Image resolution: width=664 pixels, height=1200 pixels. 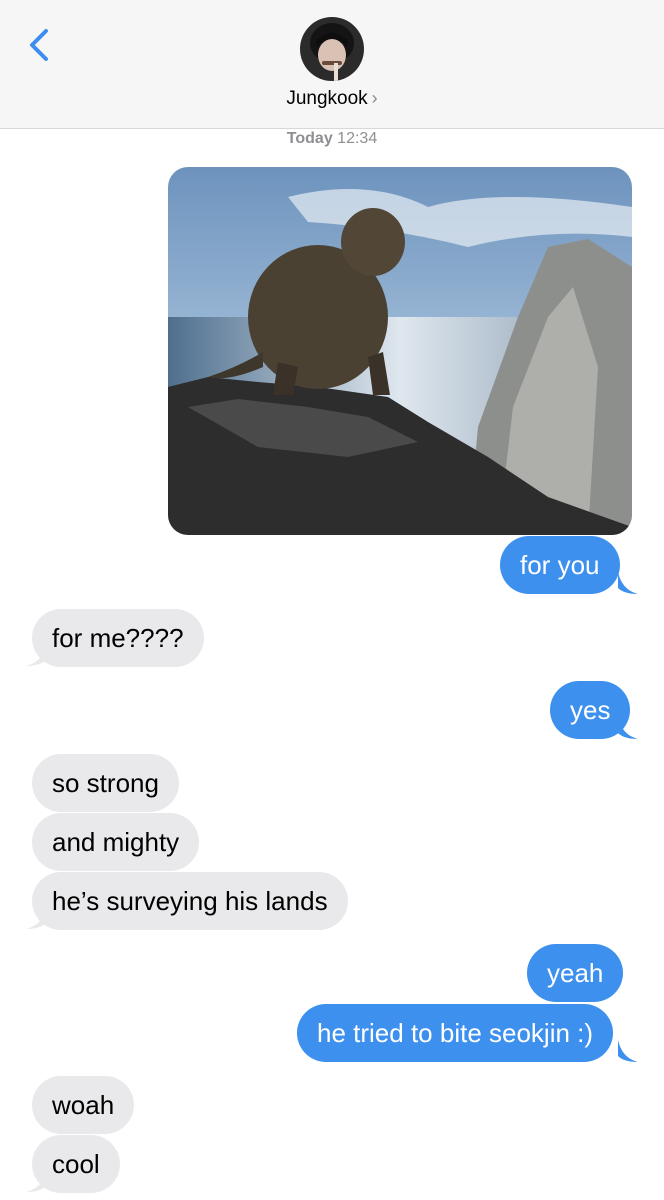 I want to click on message-bubble-incoming: woah, so click(x=83, y=1105).